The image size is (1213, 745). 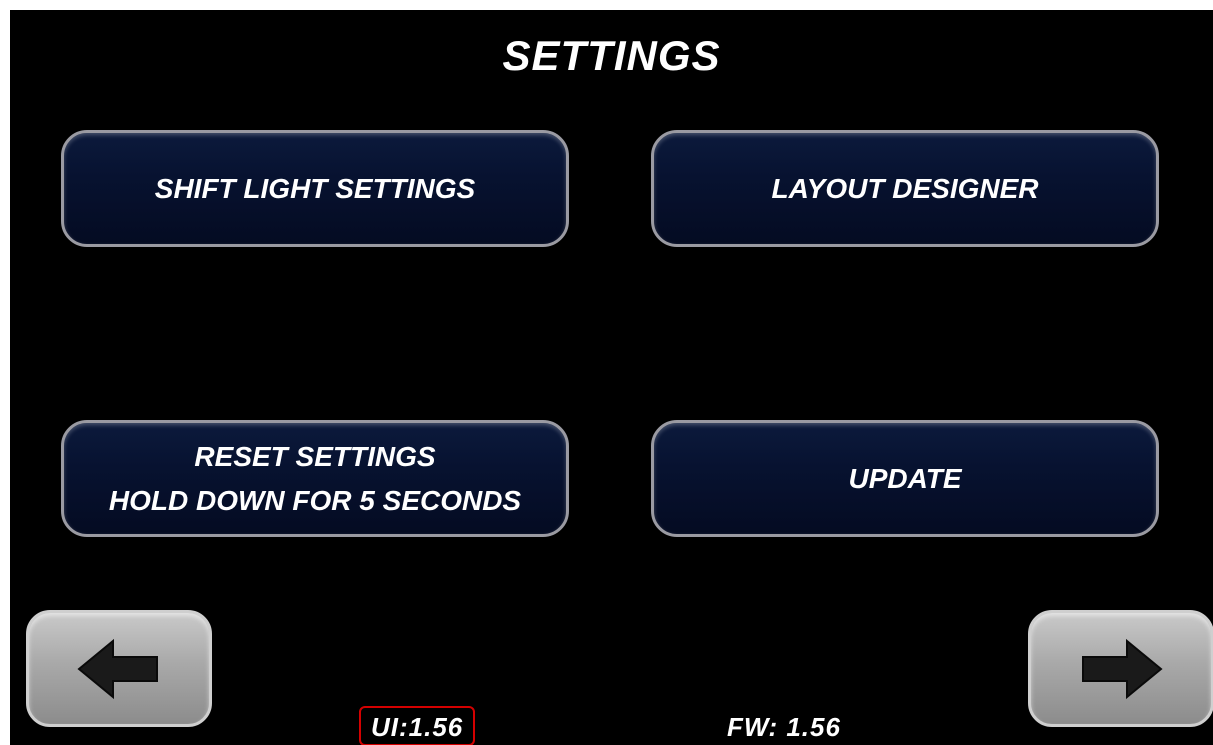 I want to click on back-button, so click(x=119, y=668).